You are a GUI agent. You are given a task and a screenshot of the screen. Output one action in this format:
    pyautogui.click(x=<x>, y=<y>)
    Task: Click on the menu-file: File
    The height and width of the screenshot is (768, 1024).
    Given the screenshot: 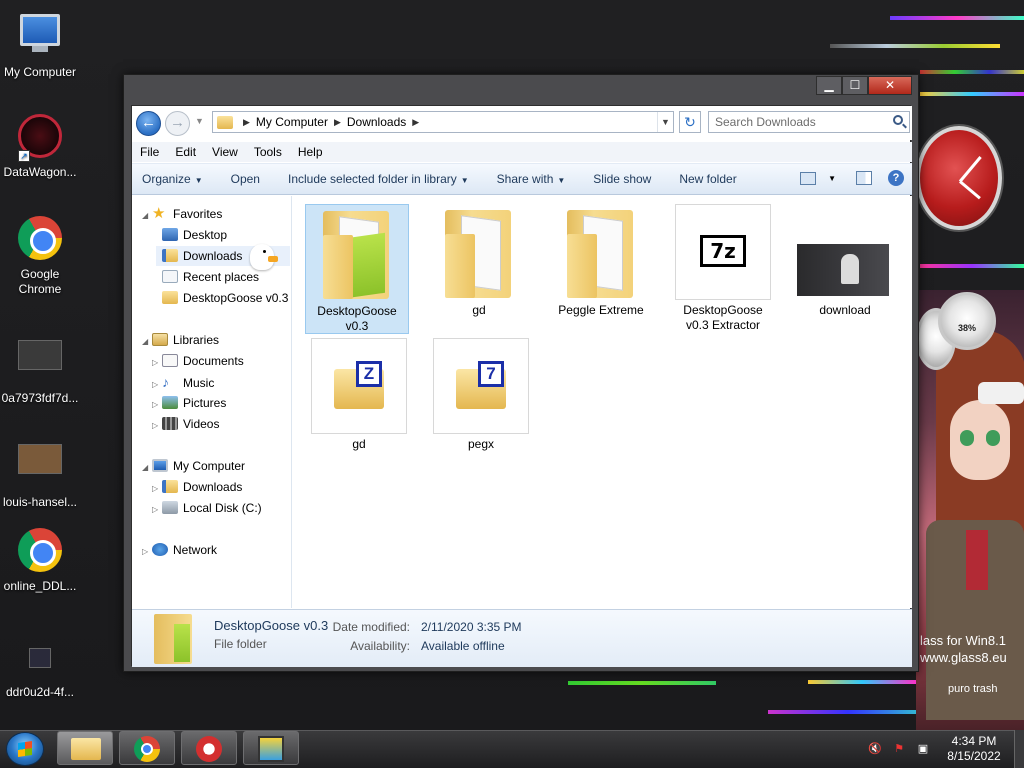 What is the action you would take?
    pyautogui.click(x=149, y=152)
    